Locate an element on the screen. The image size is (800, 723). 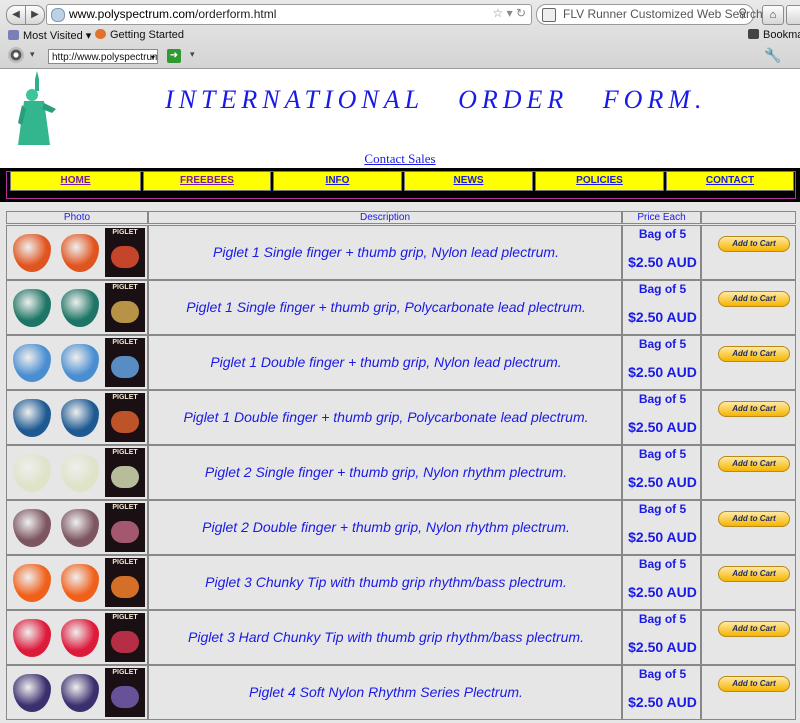
menu-home: HOME is located at coordinates (75, 181).